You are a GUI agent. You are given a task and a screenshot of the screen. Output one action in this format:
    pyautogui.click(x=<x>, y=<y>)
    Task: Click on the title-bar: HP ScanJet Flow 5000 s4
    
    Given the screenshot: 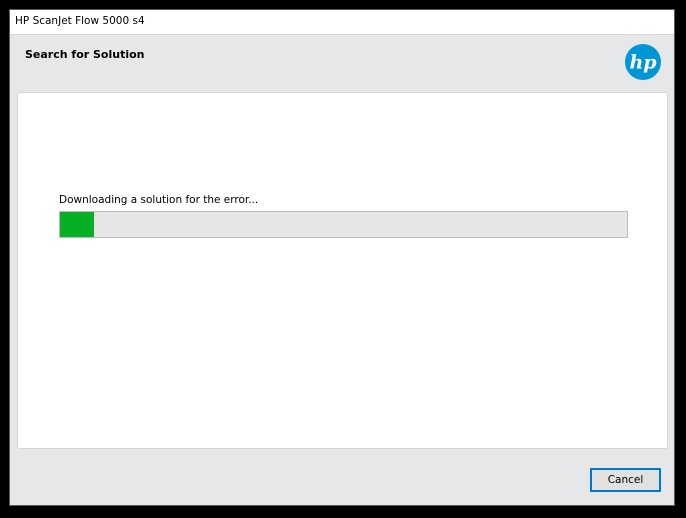 What is the action you would take?
    pyautogui.click(x=342, y=22)
    